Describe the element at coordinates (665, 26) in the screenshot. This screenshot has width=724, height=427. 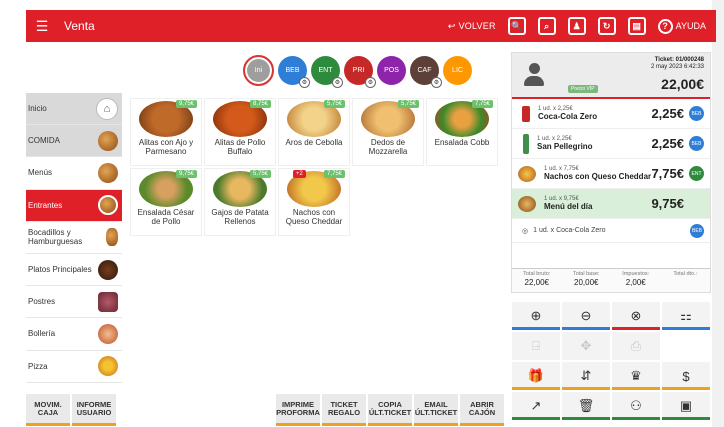
I see `help-icon: ?` at that location.